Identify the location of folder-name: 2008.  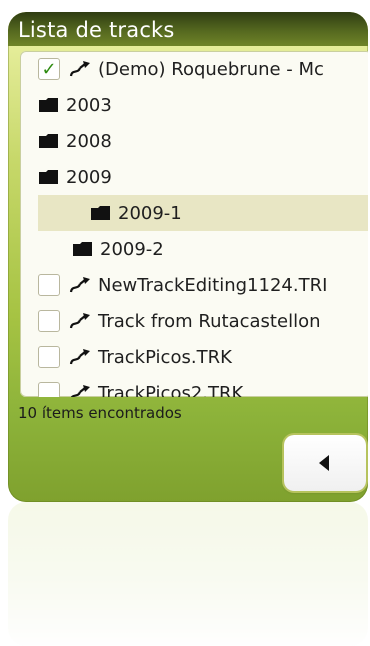
(89, 141).